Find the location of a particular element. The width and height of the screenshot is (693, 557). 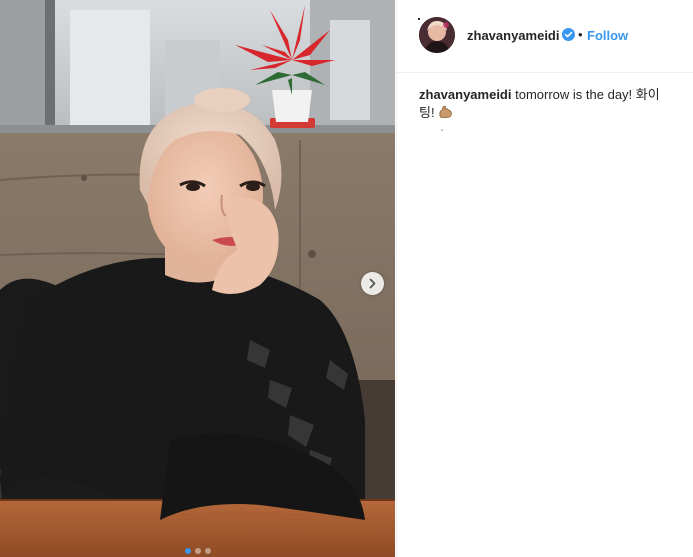

carousel-indicators is located at coordinates (197, 551).